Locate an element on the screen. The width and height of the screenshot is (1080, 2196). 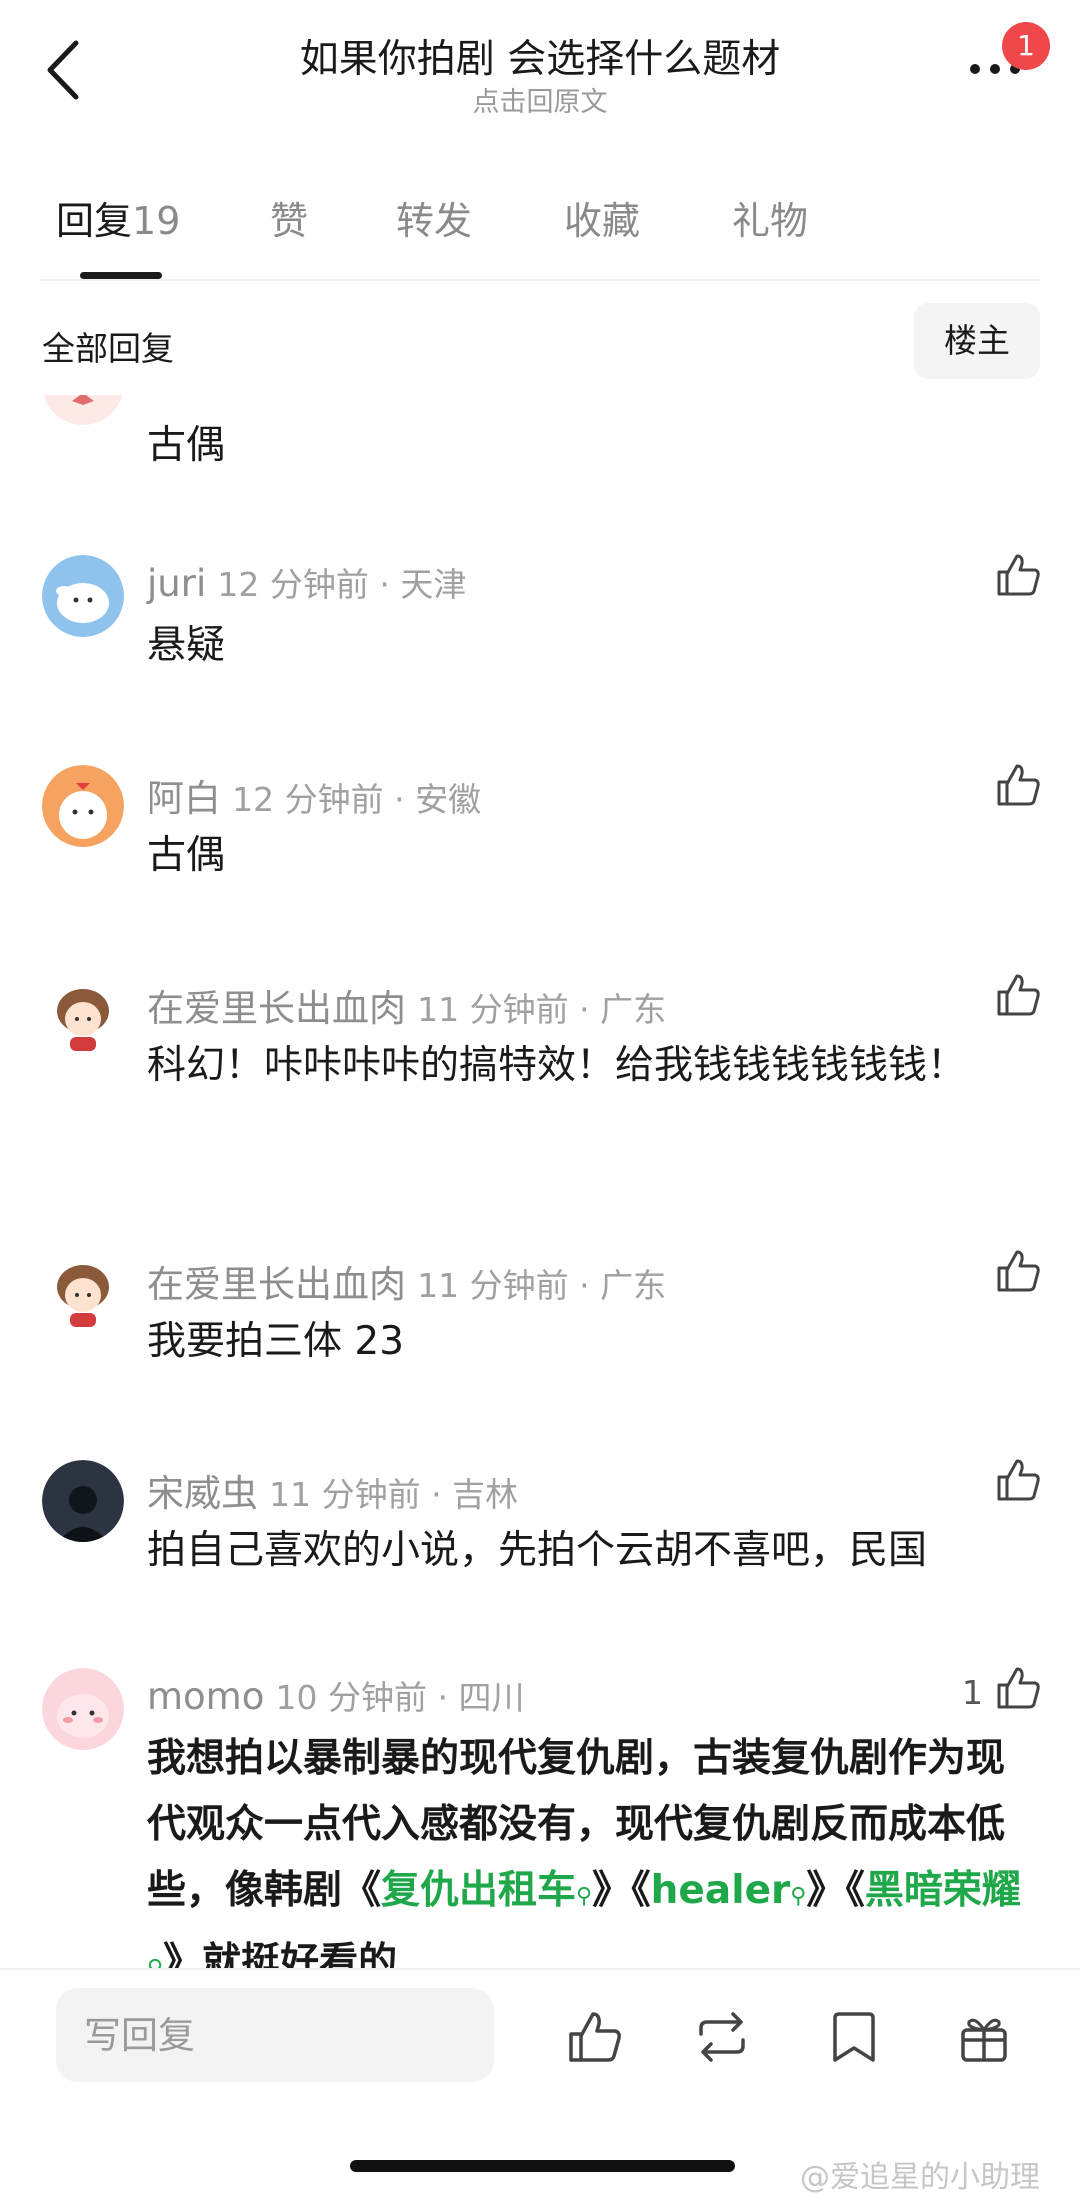
watermark-text: @爱追星的小助理 is located at coordinates (920, 2177).